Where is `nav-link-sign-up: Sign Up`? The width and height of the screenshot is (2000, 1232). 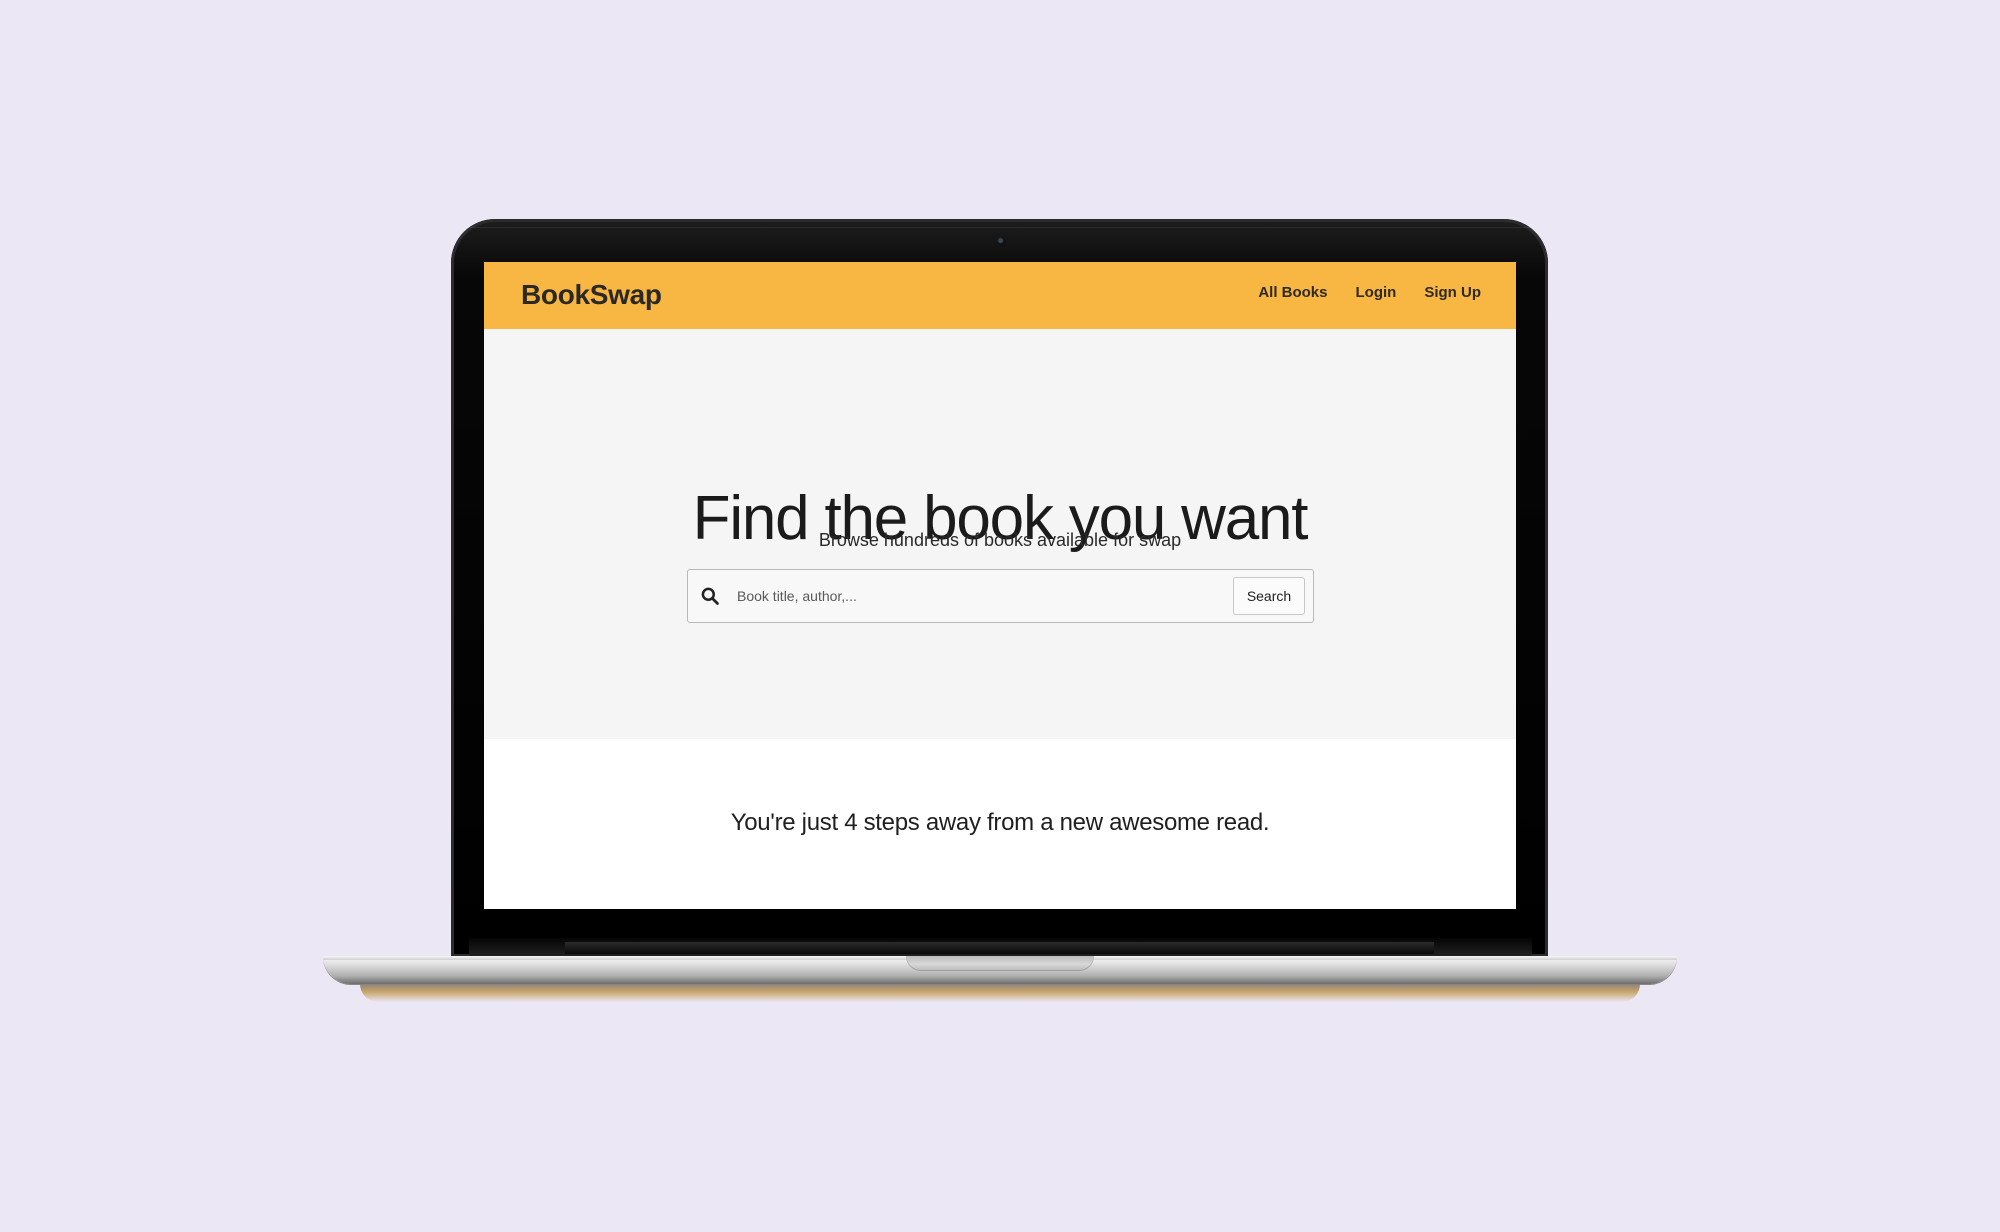
nav-link-sign-up: Sign Up is located at coordinates (1452, 292).